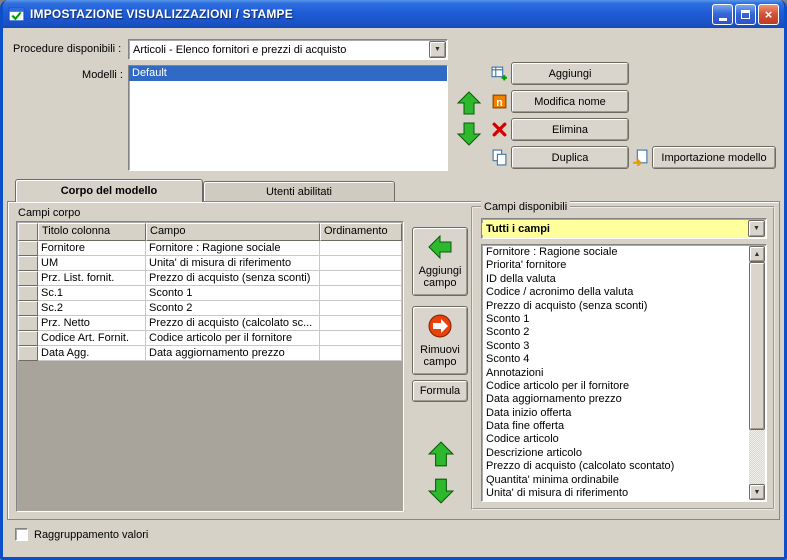 The image size is (787, 560). Describe the element at coordinates (757, 492) in the screenshot. I see `scroll-down-button: ▼` at that location.